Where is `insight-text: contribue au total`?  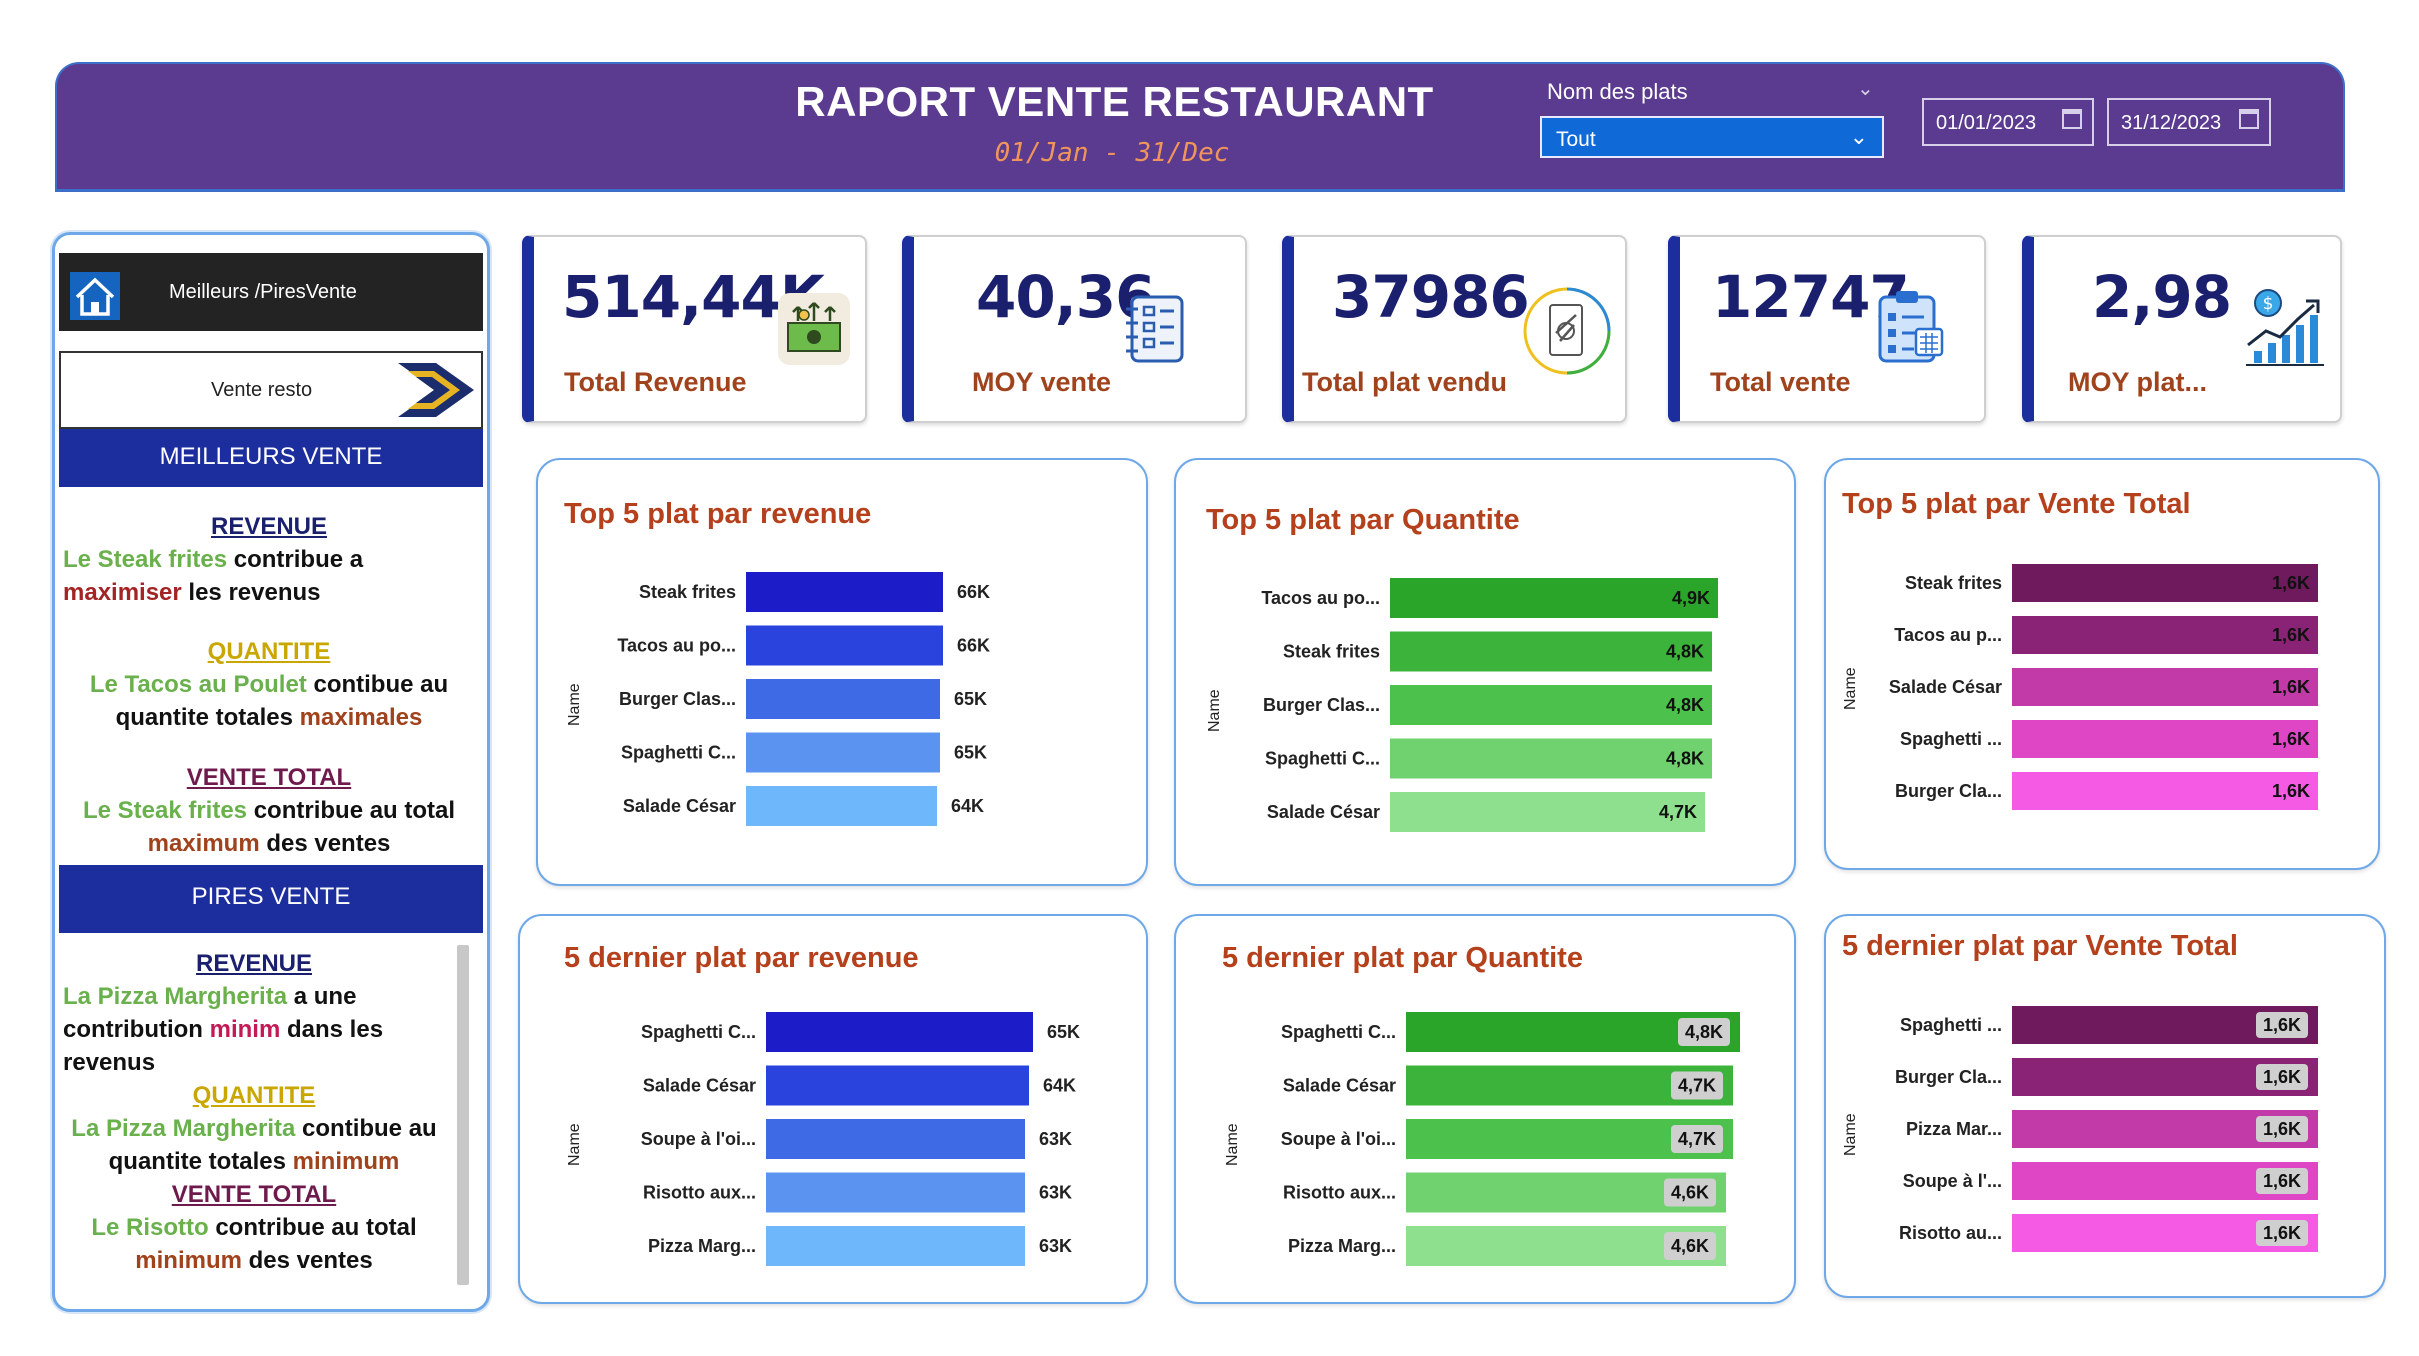
insight-text: contribue au total is located at coordinates (312, 1227).